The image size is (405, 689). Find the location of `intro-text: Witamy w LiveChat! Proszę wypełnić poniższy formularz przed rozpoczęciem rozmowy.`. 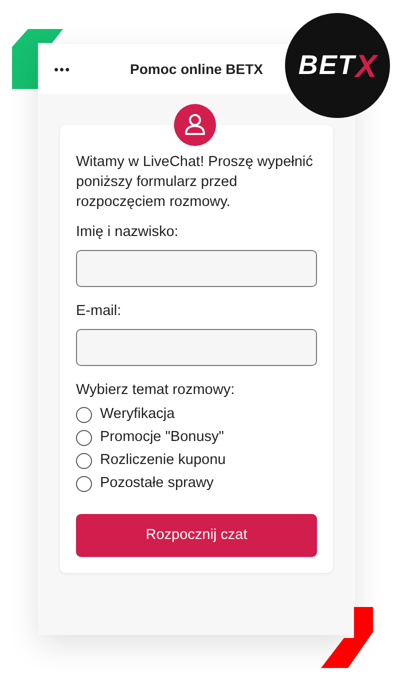

intro-text: Witamy w LiveChat! Proszę wypełnić poniższy formularz przed rozpoczęciem rozmowy. is located at coordinates (195, 182).